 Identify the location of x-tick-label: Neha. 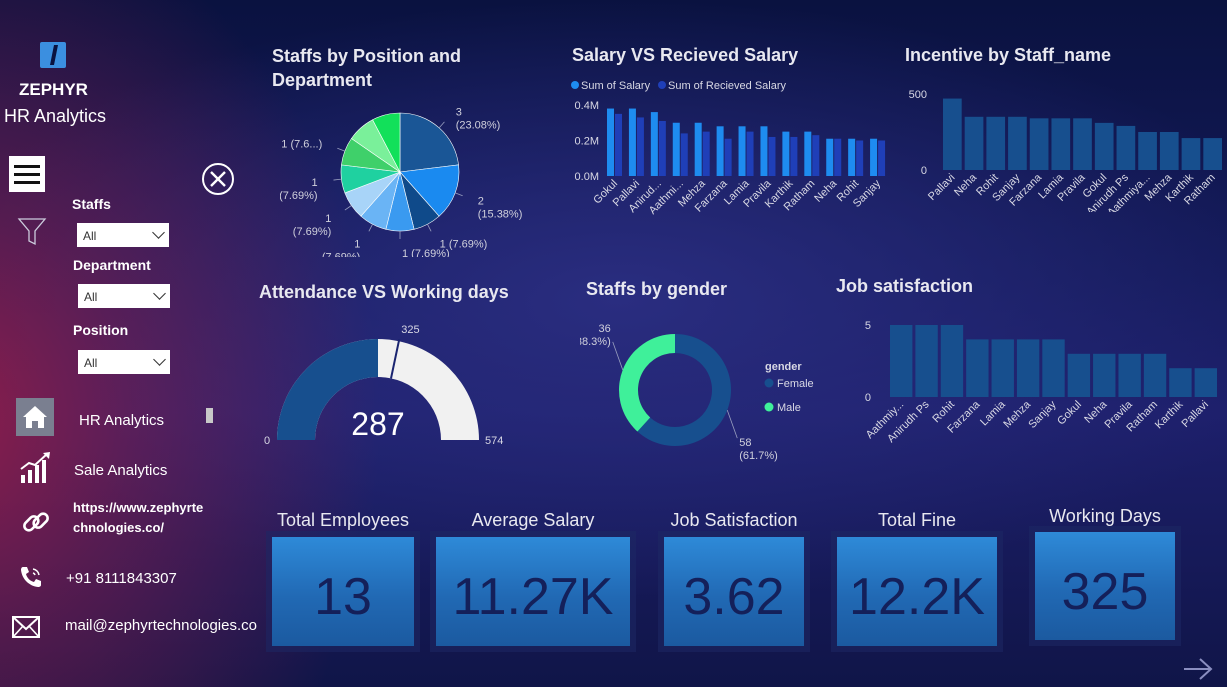
(826, 191).